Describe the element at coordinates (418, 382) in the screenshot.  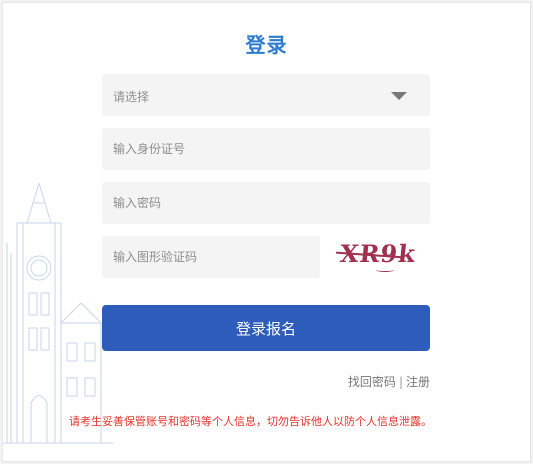
I see `register-link: 注册` at that location.